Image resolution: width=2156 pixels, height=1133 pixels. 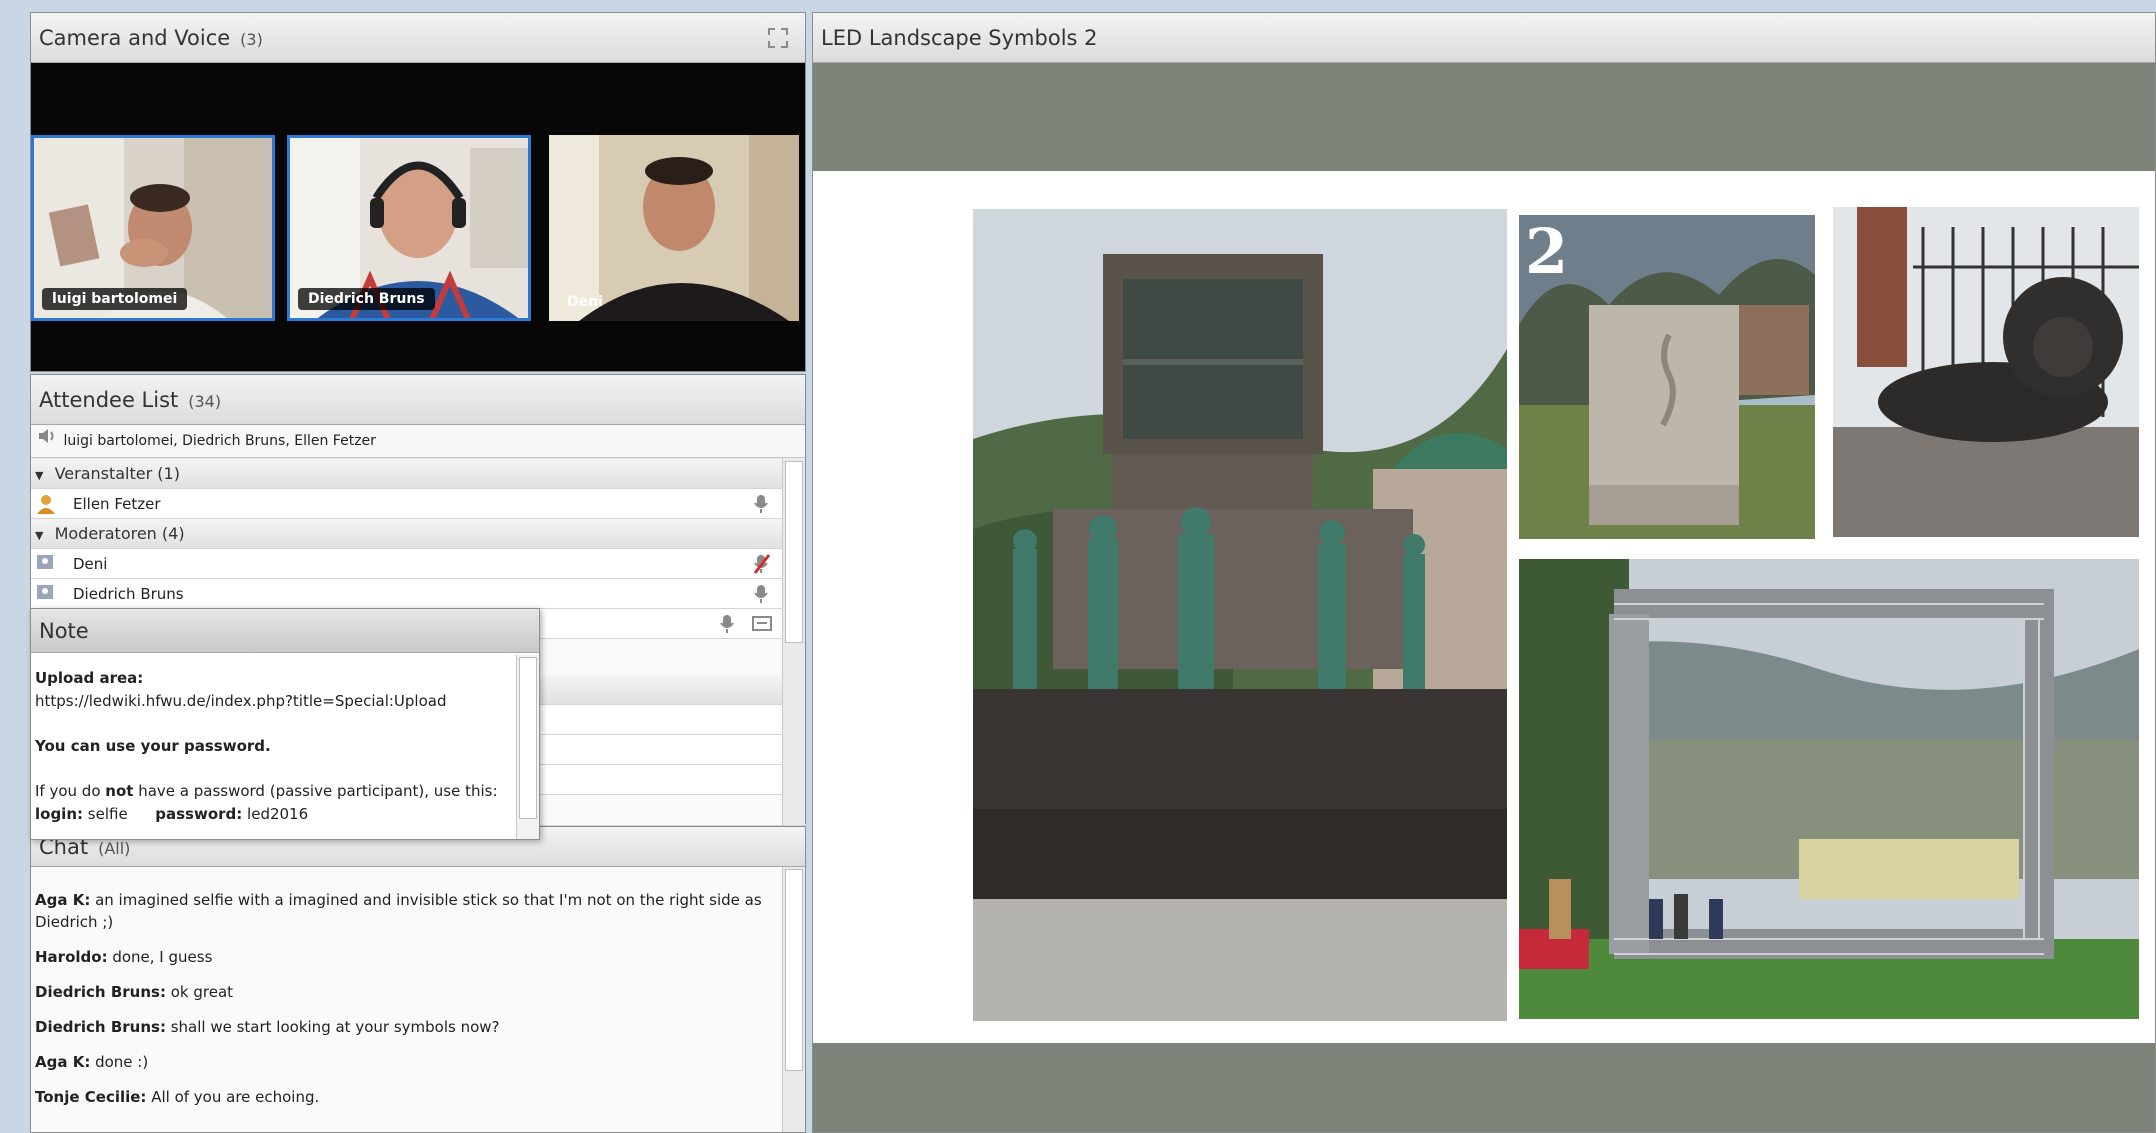 I want to click on chat-text: ok great, so click(x=199, y=992).